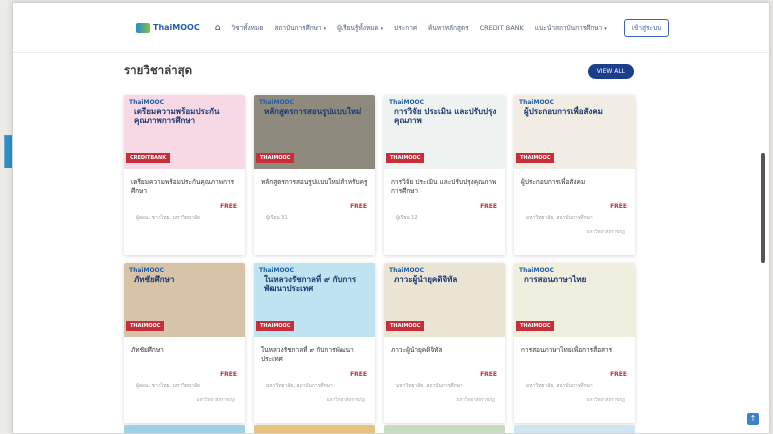 This screenshot has height=434, width=773. Describe the element at coordinates (753, 419) in the screenshot. I see `back-to-top-icon: ↑` at that location.